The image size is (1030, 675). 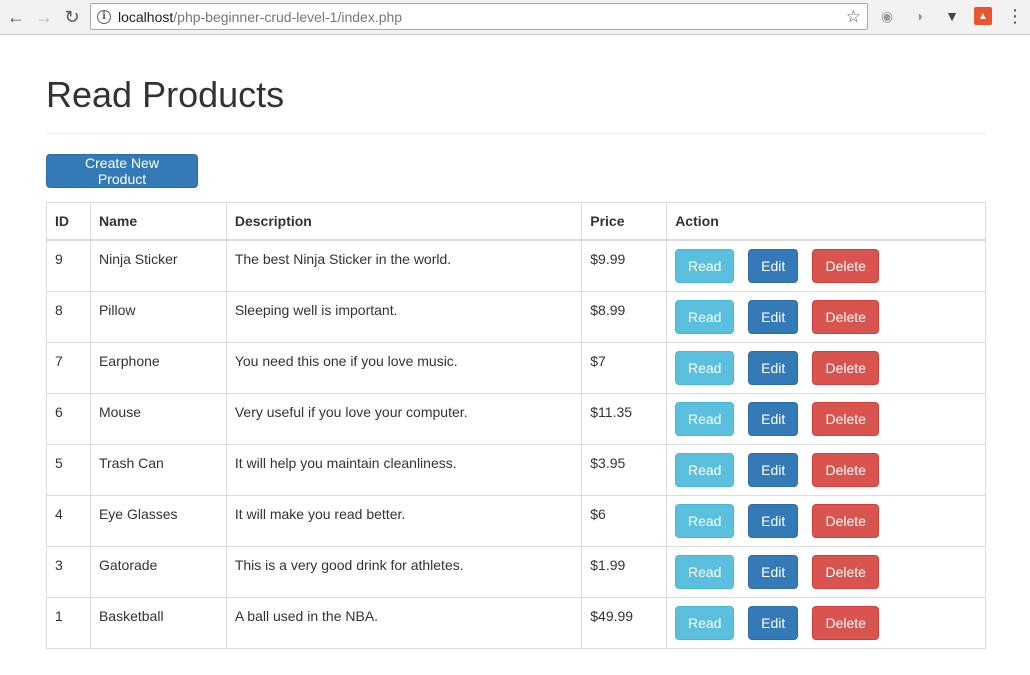 What do you see at coordinates (624, 221) in the screenshot?
I see `header-price: Price` at bounding box center [624, 221].